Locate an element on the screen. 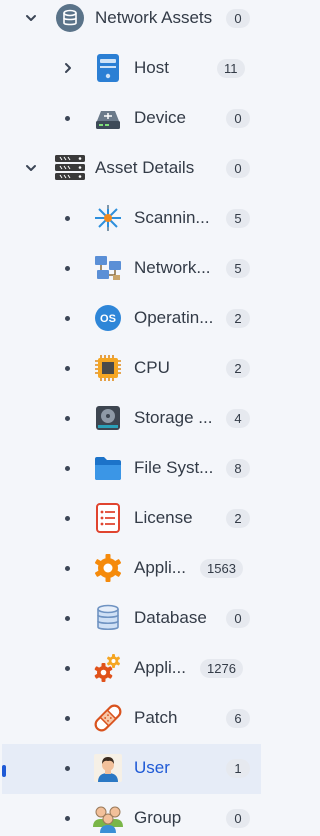  cpu-chip-icon is located at coordinates (108, 368).